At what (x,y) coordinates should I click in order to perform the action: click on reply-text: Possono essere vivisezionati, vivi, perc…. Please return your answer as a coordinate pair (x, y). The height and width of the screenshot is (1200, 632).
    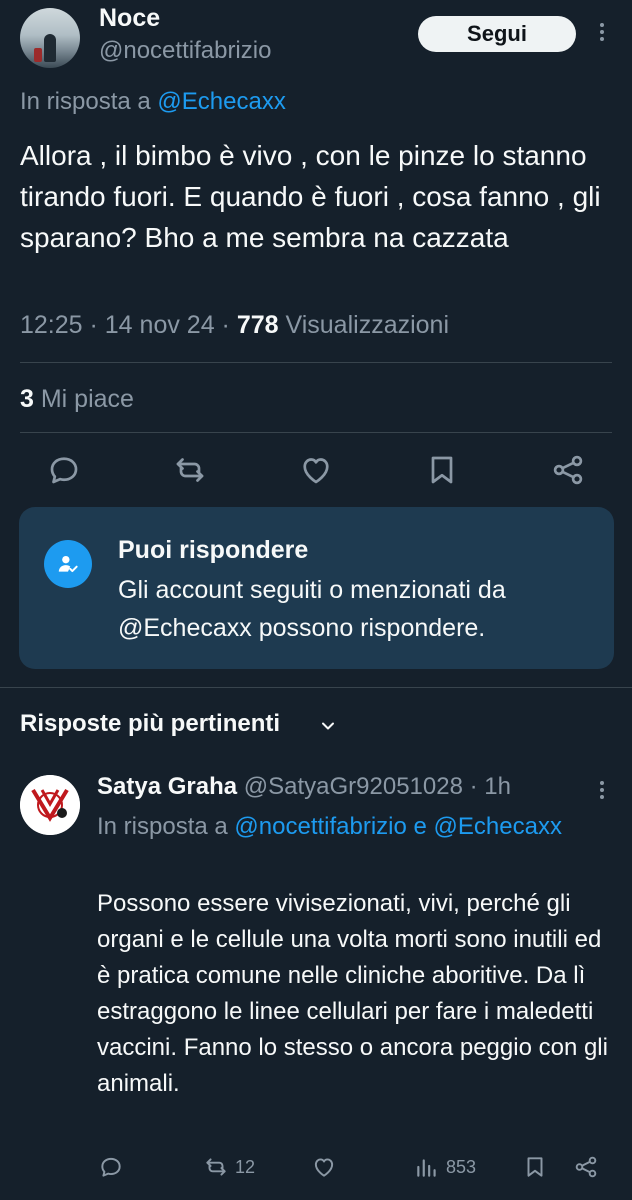
    Looking at the image, I should click on (352, 993).